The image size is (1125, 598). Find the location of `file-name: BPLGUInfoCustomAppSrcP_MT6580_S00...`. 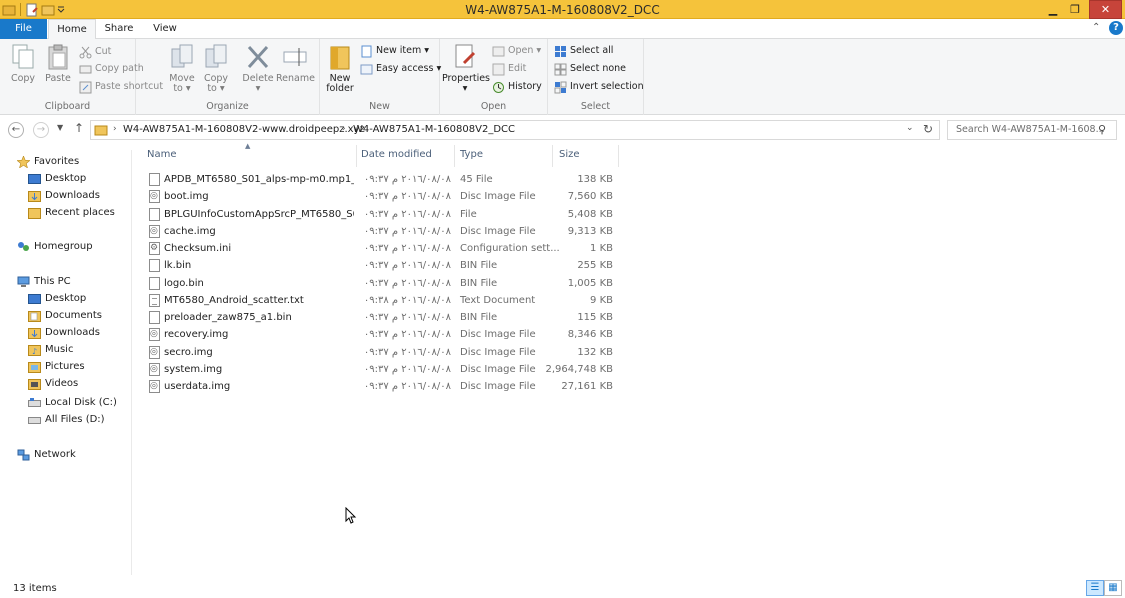

file-name: BPLGUInfoCustomAppSrcP_MT6580_S00... is located at coordinates (259, 214).